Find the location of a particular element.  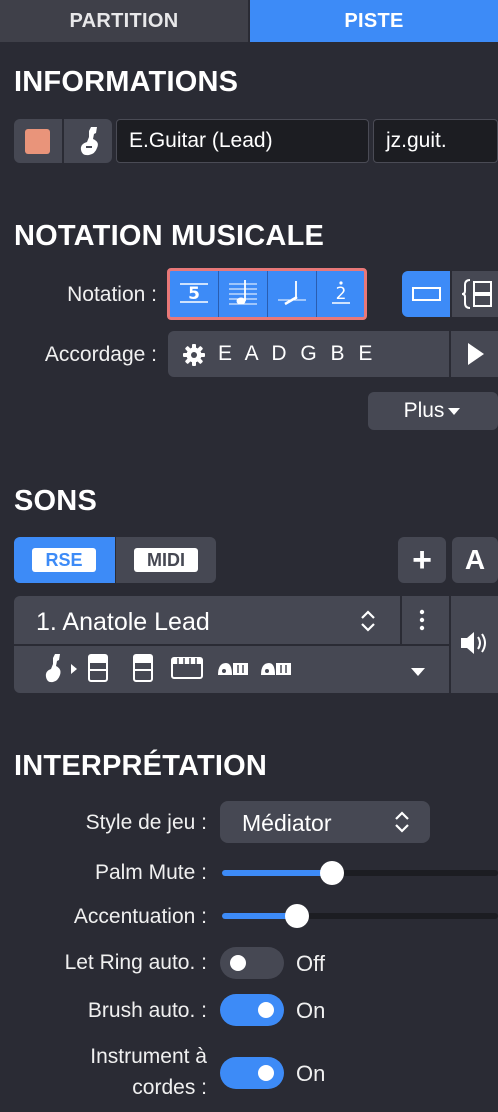

track-color-swatch is located at coordinates (37, 141).